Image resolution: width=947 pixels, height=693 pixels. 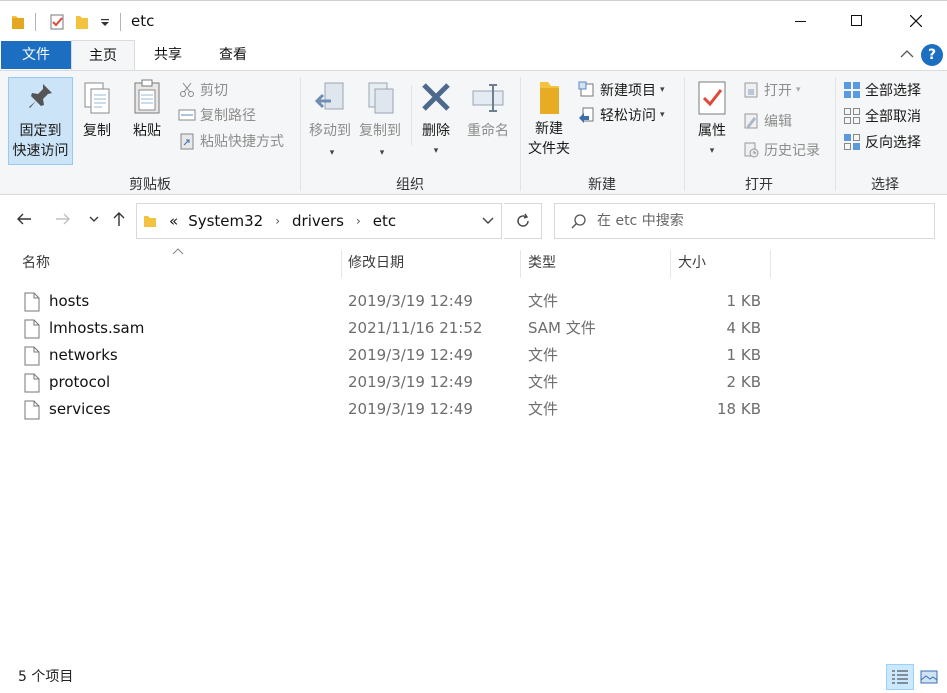 I want to click on breadcrumb-drivers: drivers, so click(x=318, y=221).